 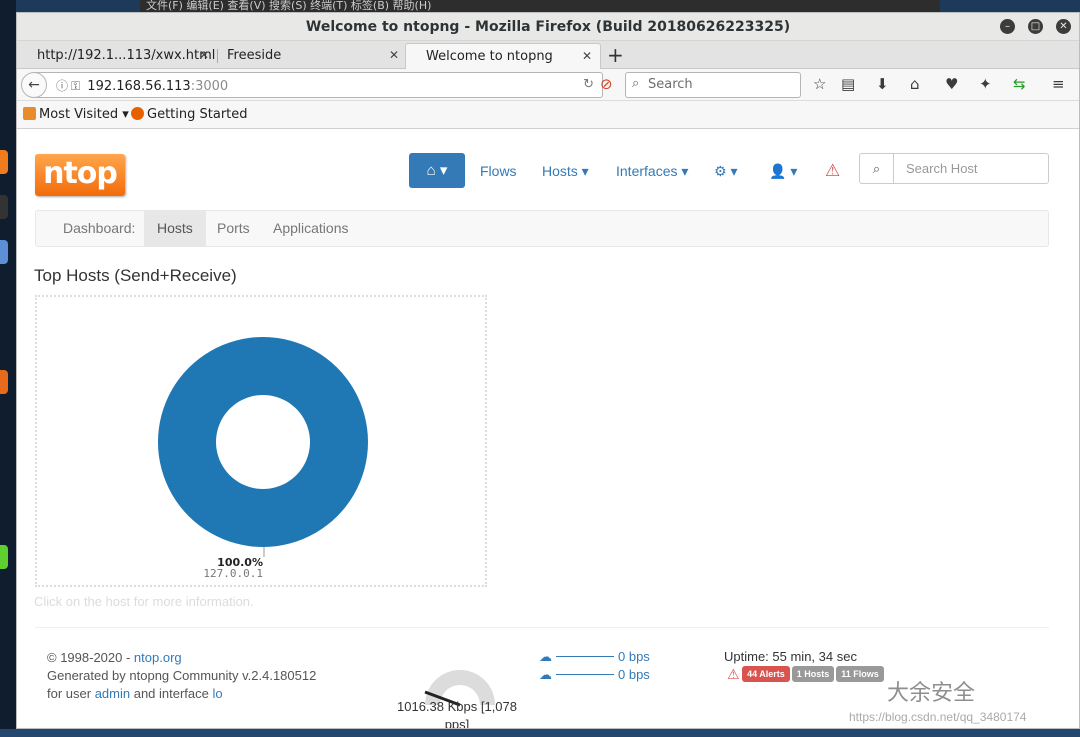 I want to click on subnav-hosts: Hosts, so click(x=175, y=228).